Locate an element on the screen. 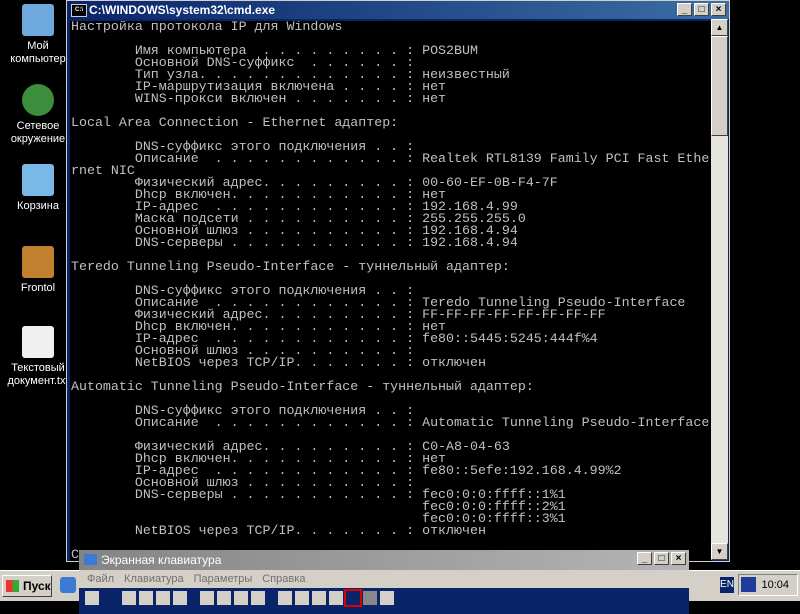 The width and height of the screenshot is (800, 614). vertical-scrollbar: ▲ ▼ is located at coordinates (719, 289).